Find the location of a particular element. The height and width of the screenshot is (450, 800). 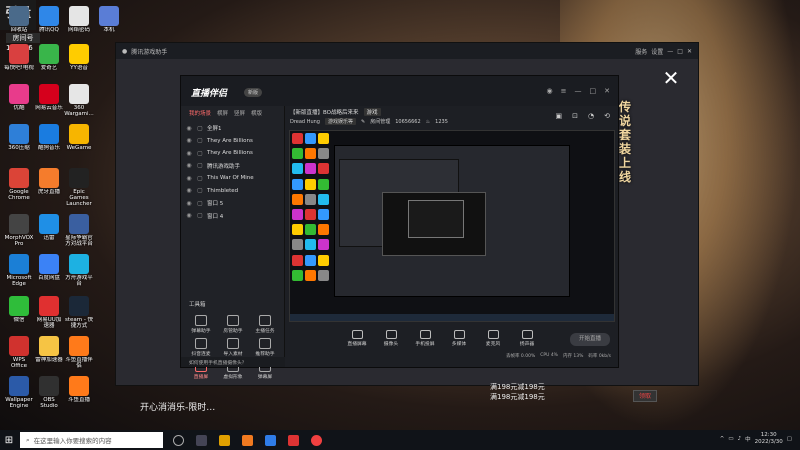

room-manage: 房间管理 is located at coordinates (380, 121).